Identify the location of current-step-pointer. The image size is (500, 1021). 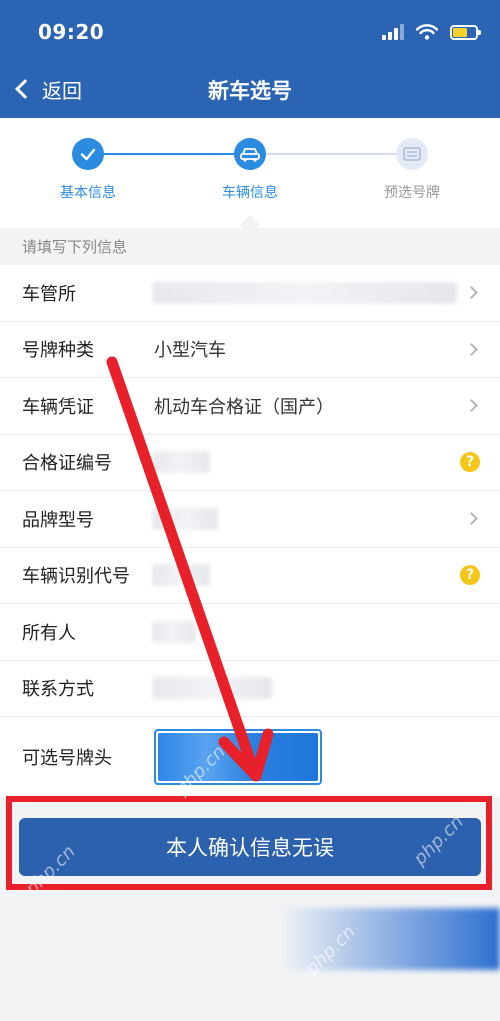
(250, 225).